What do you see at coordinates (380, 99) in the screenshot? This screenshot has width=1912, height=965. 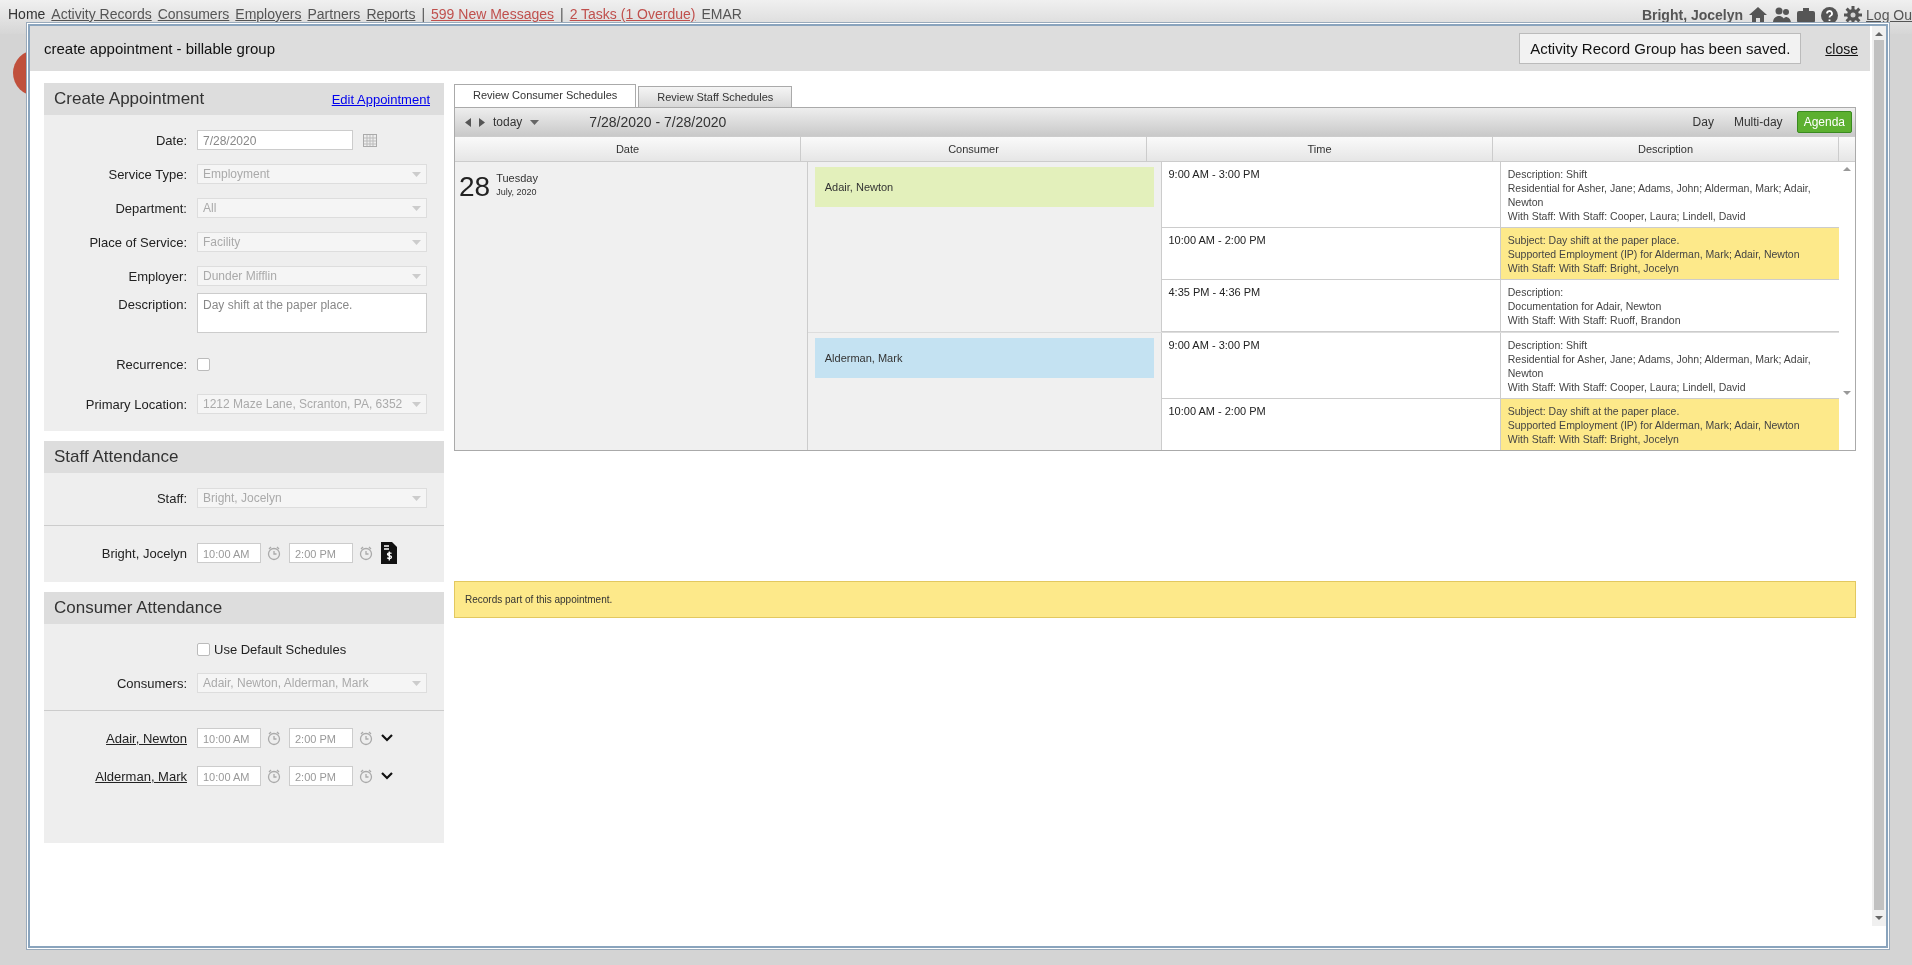 I see `edit-appointment-link: Edit Appointment` at bounding box center [380, 99].